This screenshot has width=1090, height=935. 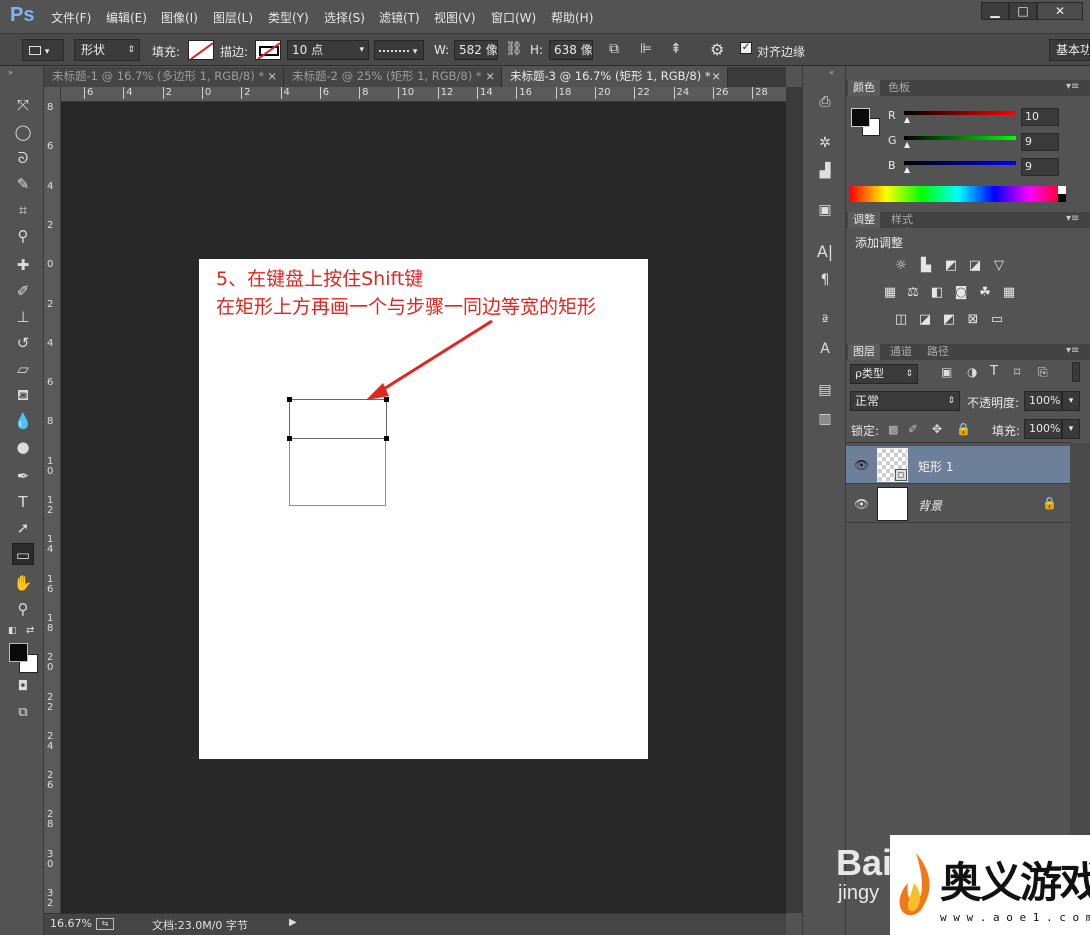 What do you see at coordinates (23, 210) in the screenshot?
I see `crop-icon: ⌗` at bounding box center [23, 210].